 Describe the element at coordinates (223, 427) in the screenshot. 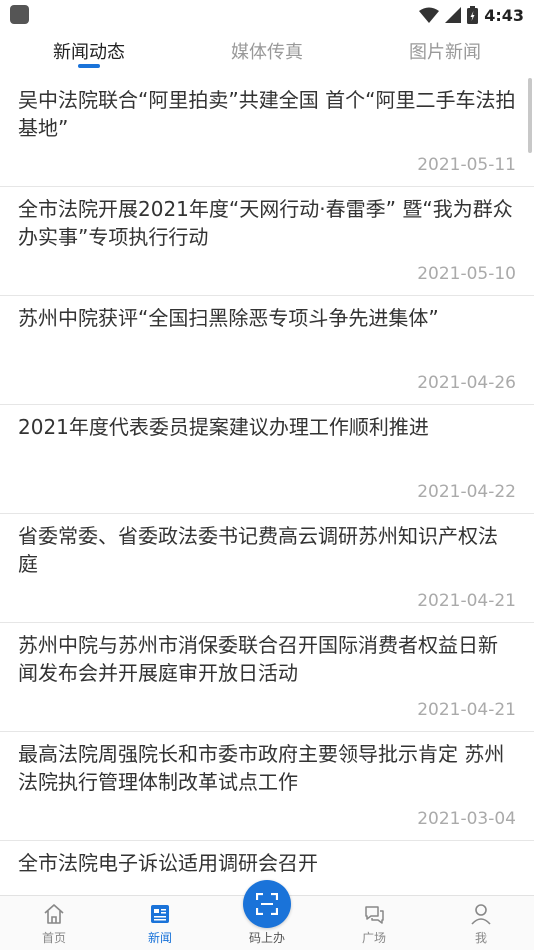

I see `news-title: 2021年度代表委员提案建议办理工作顺利推进` at that location.